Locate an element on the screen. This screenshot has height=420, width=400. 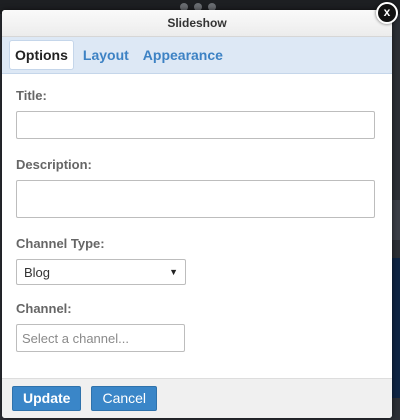
dialog-title: Slideshow is located at coordinates (197, 23).